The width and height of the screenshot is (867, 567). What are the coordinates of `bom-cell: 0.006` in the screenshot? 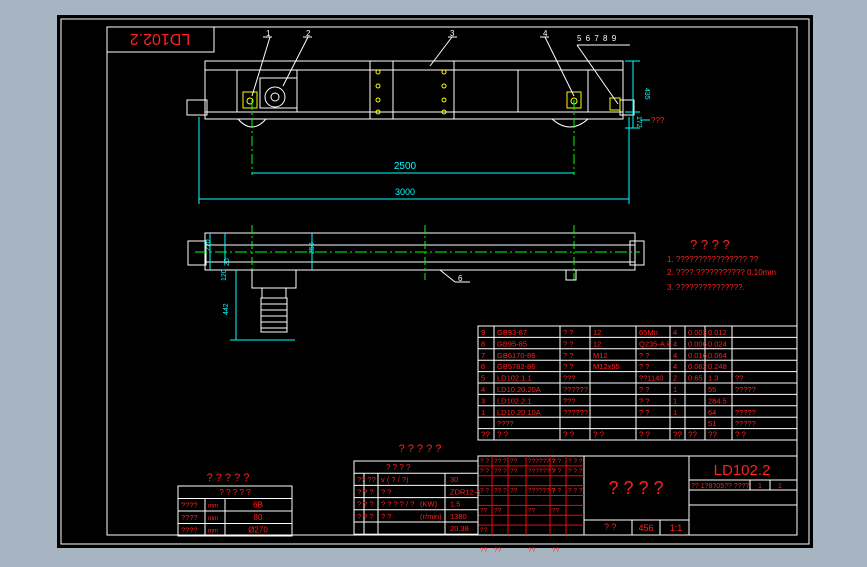 It's located at (697, 343).